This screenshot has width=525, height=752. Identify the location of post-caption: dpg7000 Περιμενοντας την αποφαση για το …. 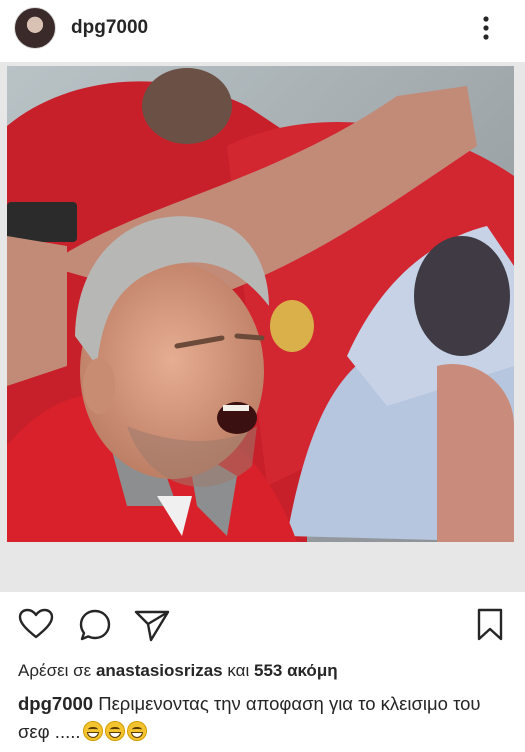
(265, 718).